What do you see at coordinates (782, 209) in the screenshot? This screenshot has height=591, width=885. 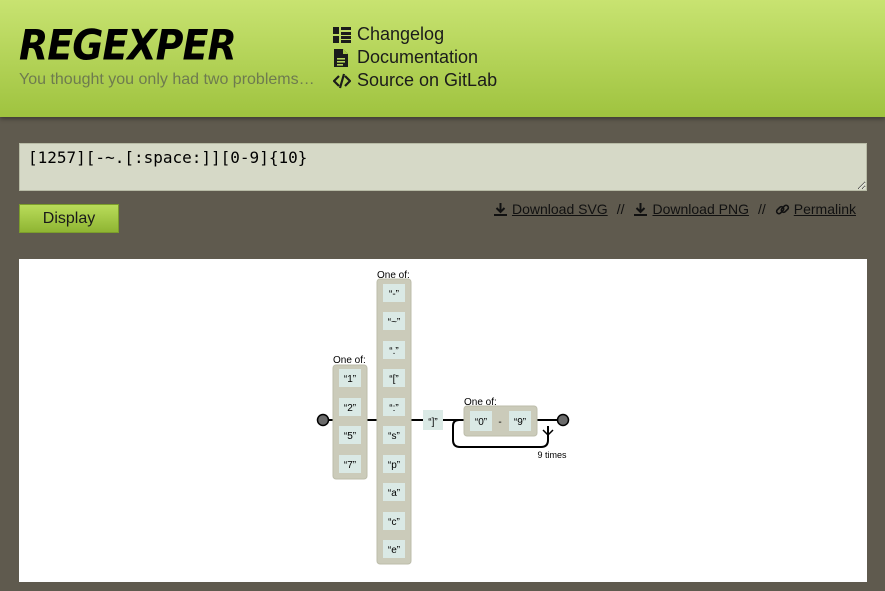 I see `link-icon` at bounding box center [782, 209].